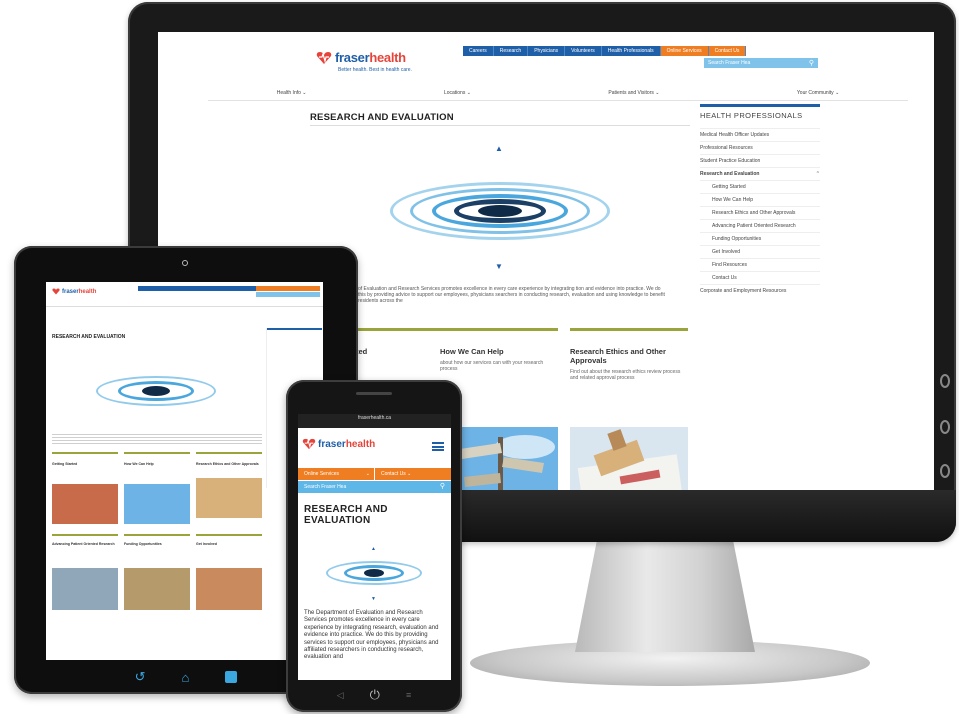  Describe the element at coordinates (629, 458) in the screenshot. I see `approval-stamp-photo` at that location.